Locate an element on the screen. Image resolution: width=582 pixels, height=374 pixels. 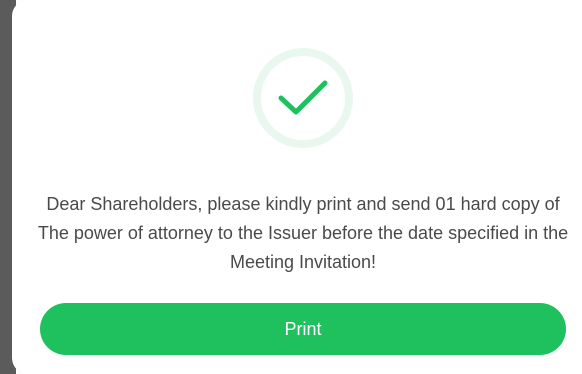
print-button-label: Print is located at coordinates (303, 328).